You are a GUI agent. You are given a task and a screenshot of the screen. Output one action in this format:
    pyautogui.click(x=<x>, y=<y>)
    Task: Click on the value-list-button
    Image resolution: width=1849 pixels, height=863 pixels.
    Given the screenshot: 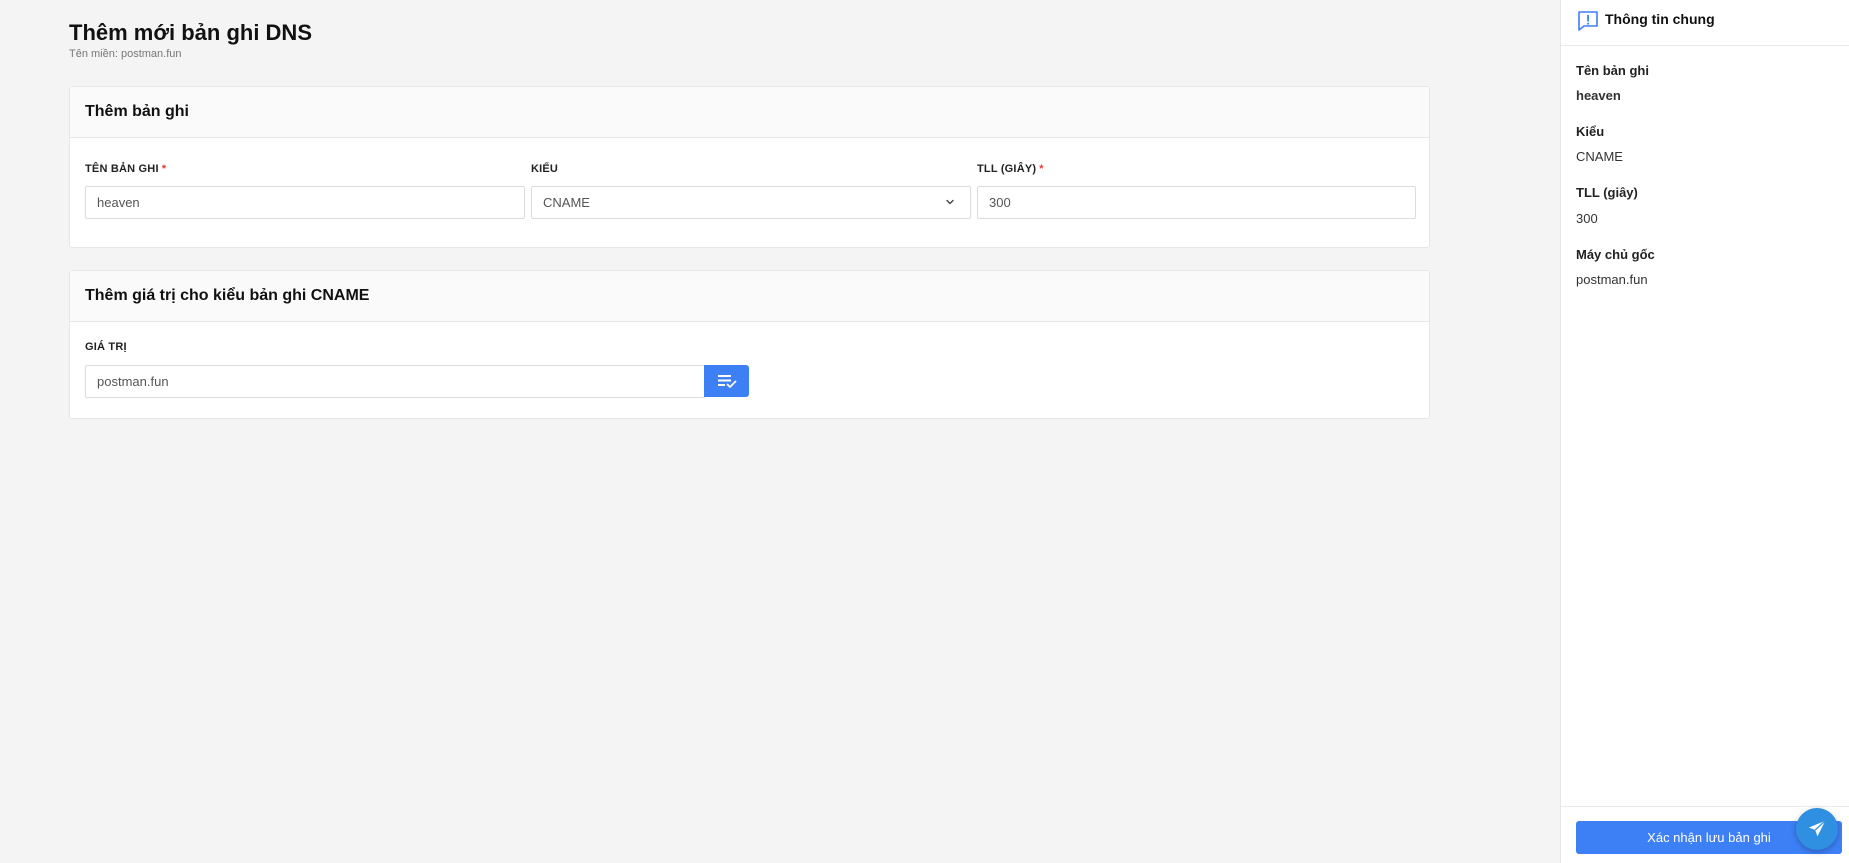 What is the action you would take?
    pyautogui.click(x=726, y=381)
    